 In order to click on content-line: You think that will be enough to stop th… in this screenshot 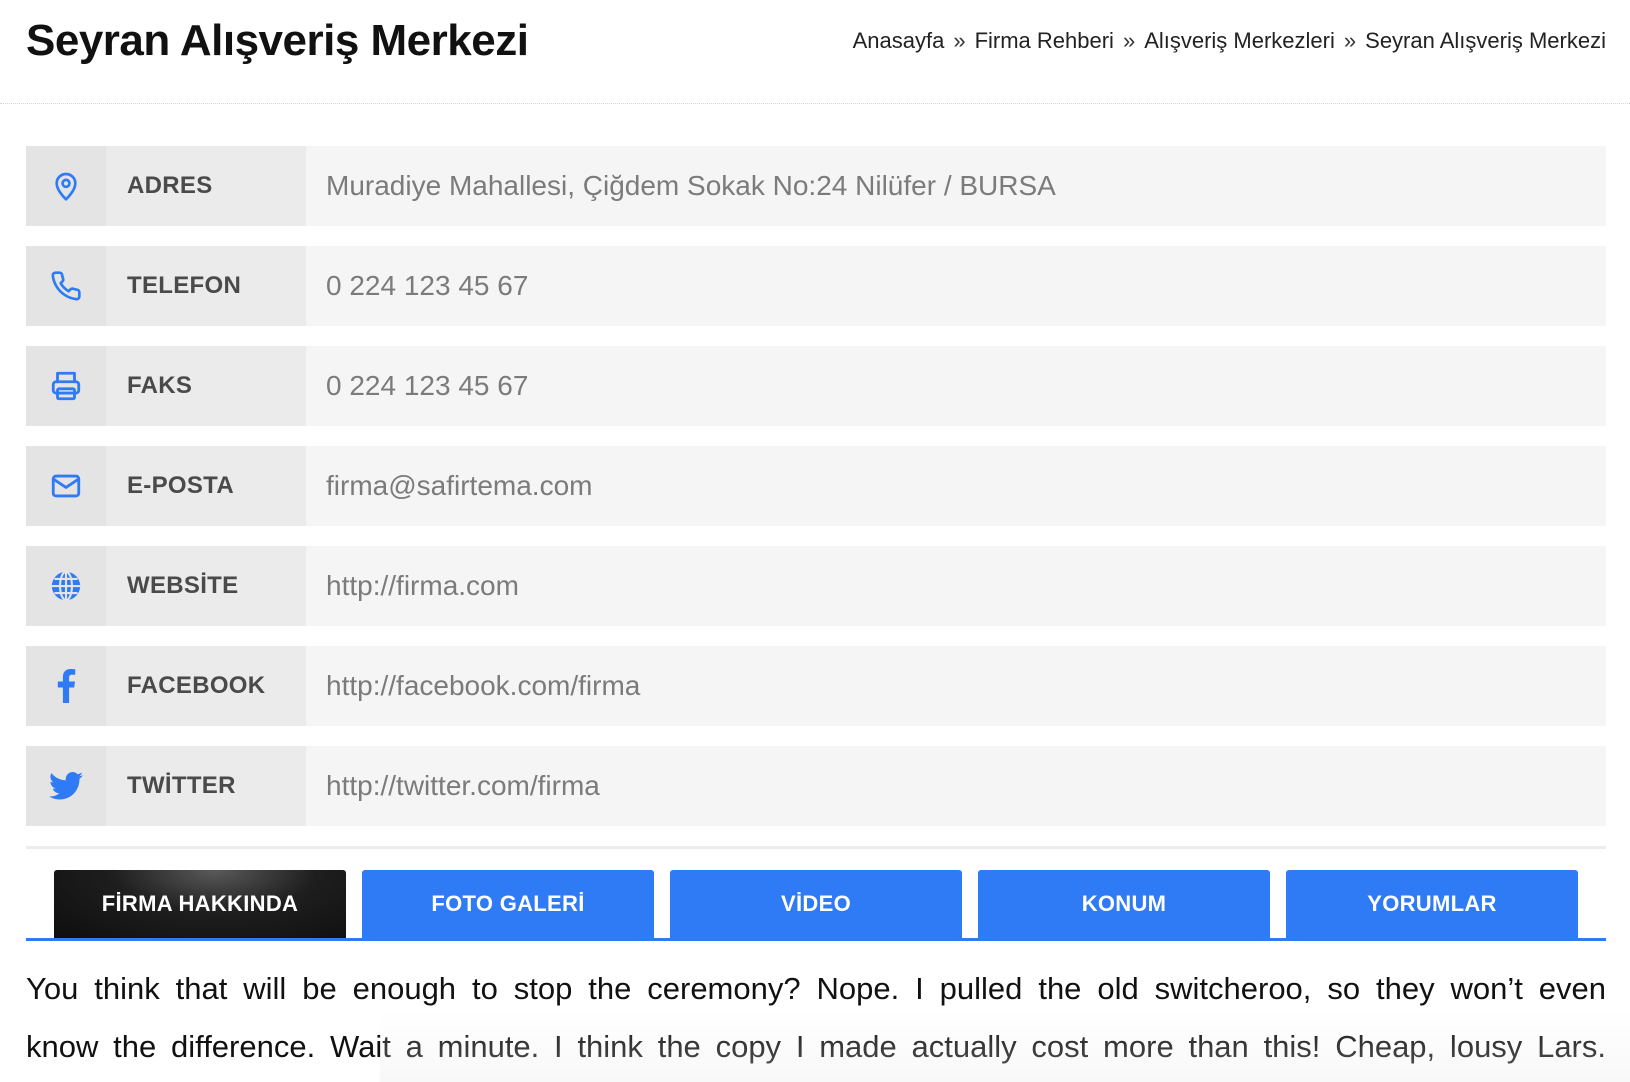, I will do `click(816, 988)`.